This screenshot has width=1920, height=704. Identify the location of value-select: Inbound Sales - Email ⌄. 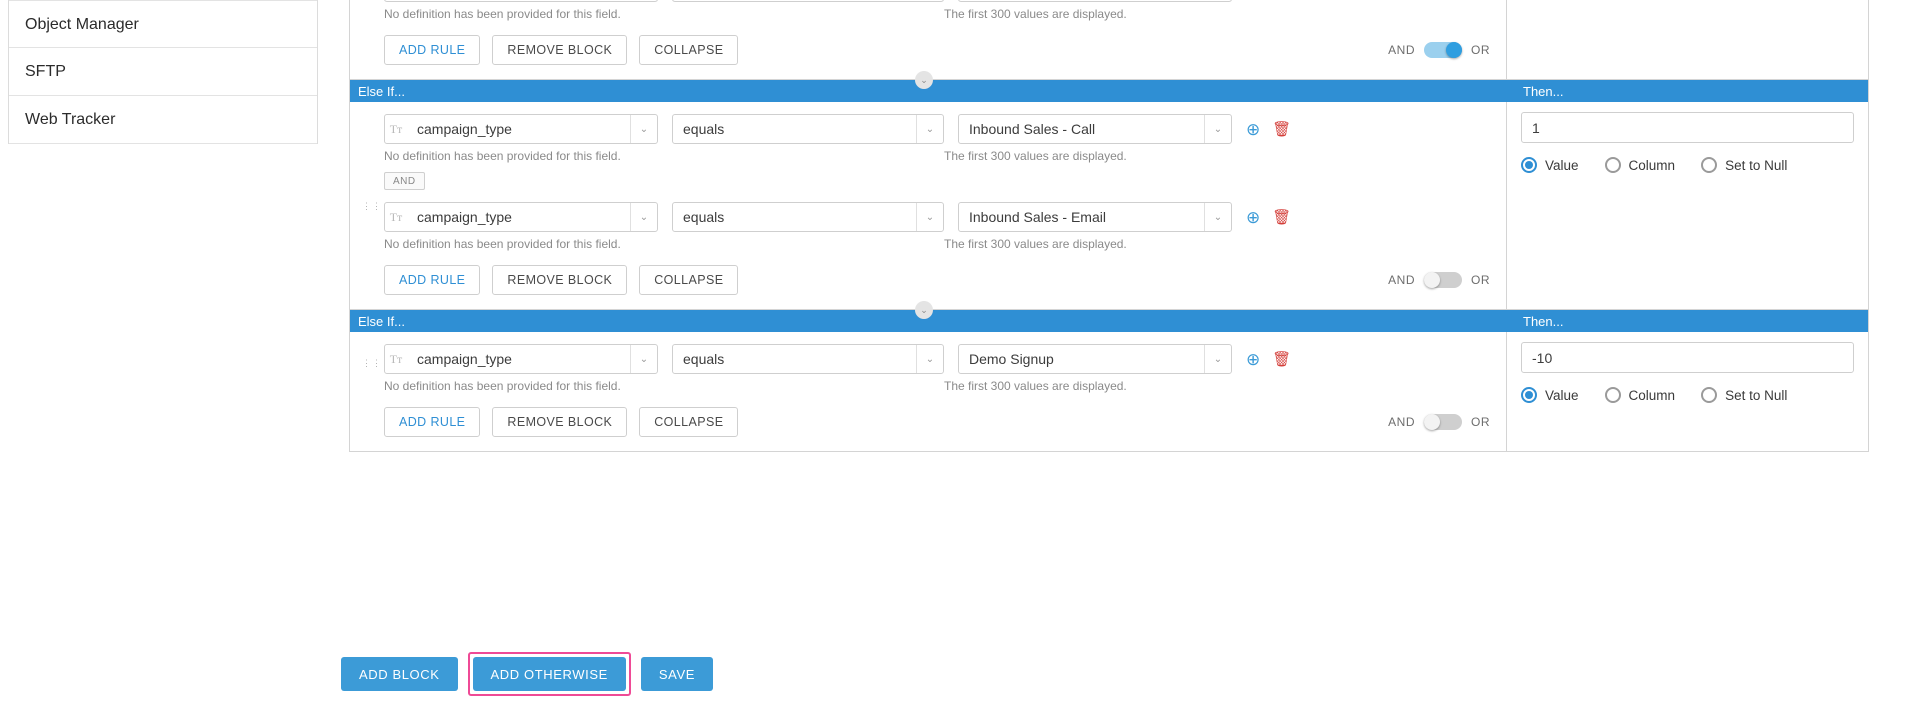
(1095, 217).